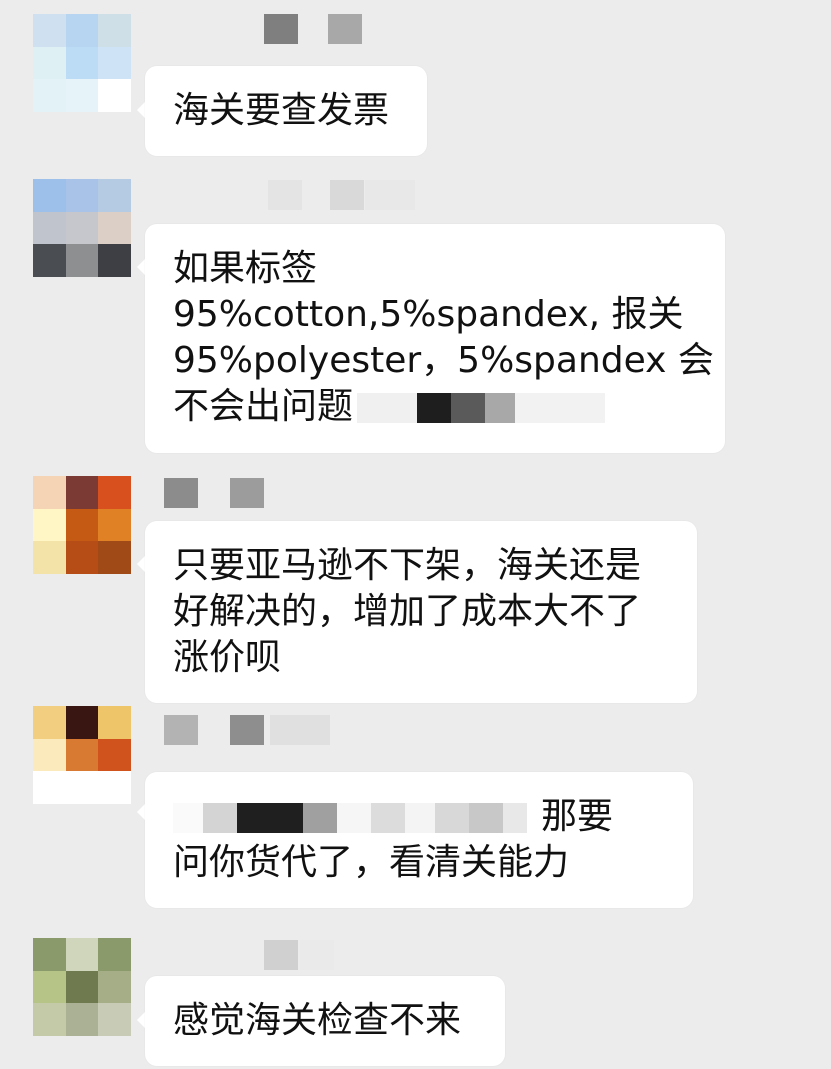  I want to click on message-text-line: 只要亚马逊不下架，海关还是, so click(407, 565).